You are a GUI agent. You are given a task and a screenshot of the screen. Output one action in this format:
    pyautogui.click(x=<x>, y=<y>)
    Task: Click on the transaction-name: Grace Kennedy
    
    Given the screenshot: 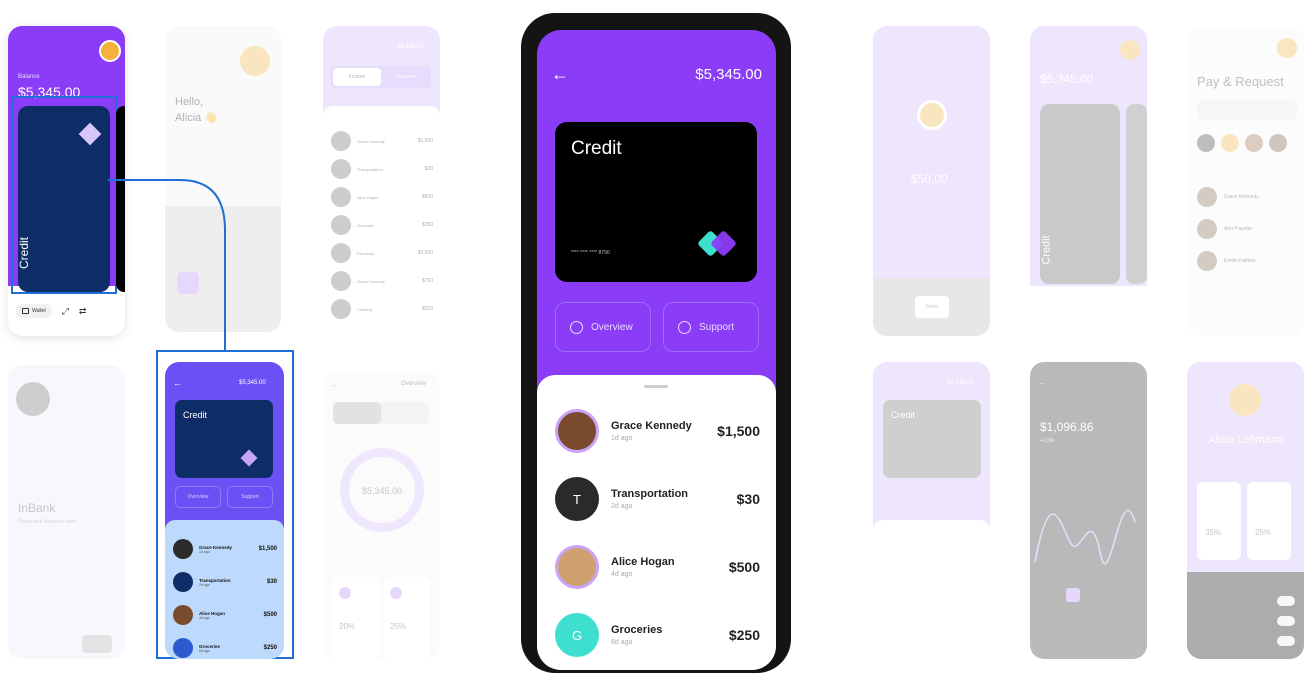 What is the action you would take?
    pyautogui.click(x=651, y=426)
    